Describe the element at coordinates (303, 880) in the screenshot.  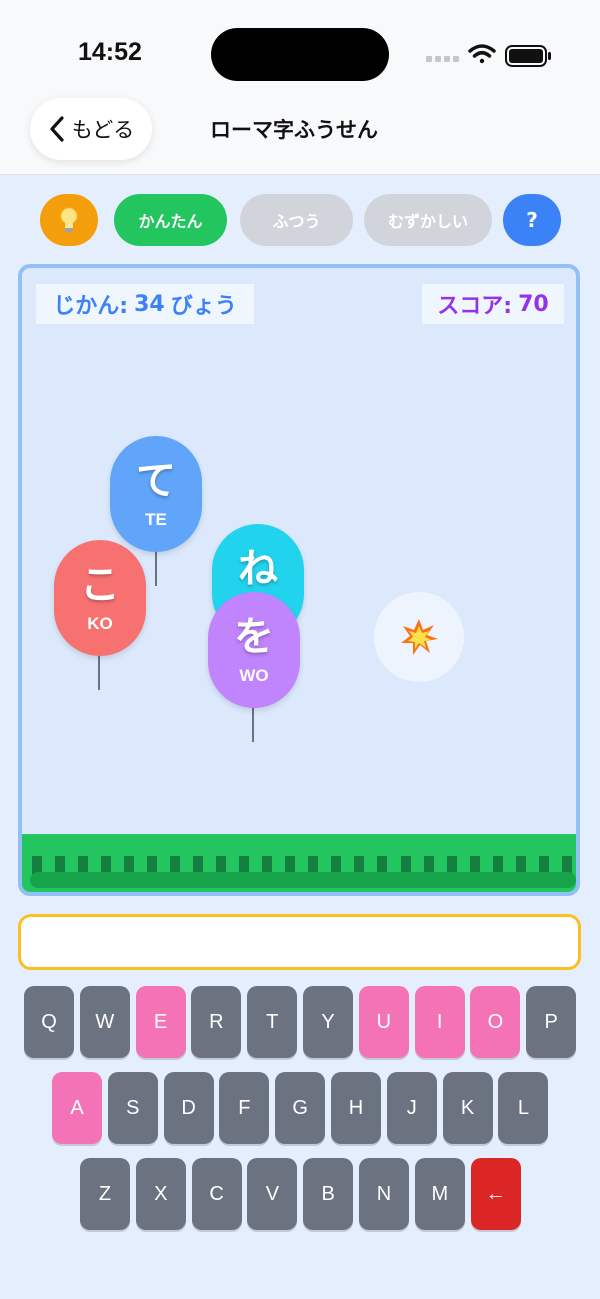
I see `grass-base` at that location.